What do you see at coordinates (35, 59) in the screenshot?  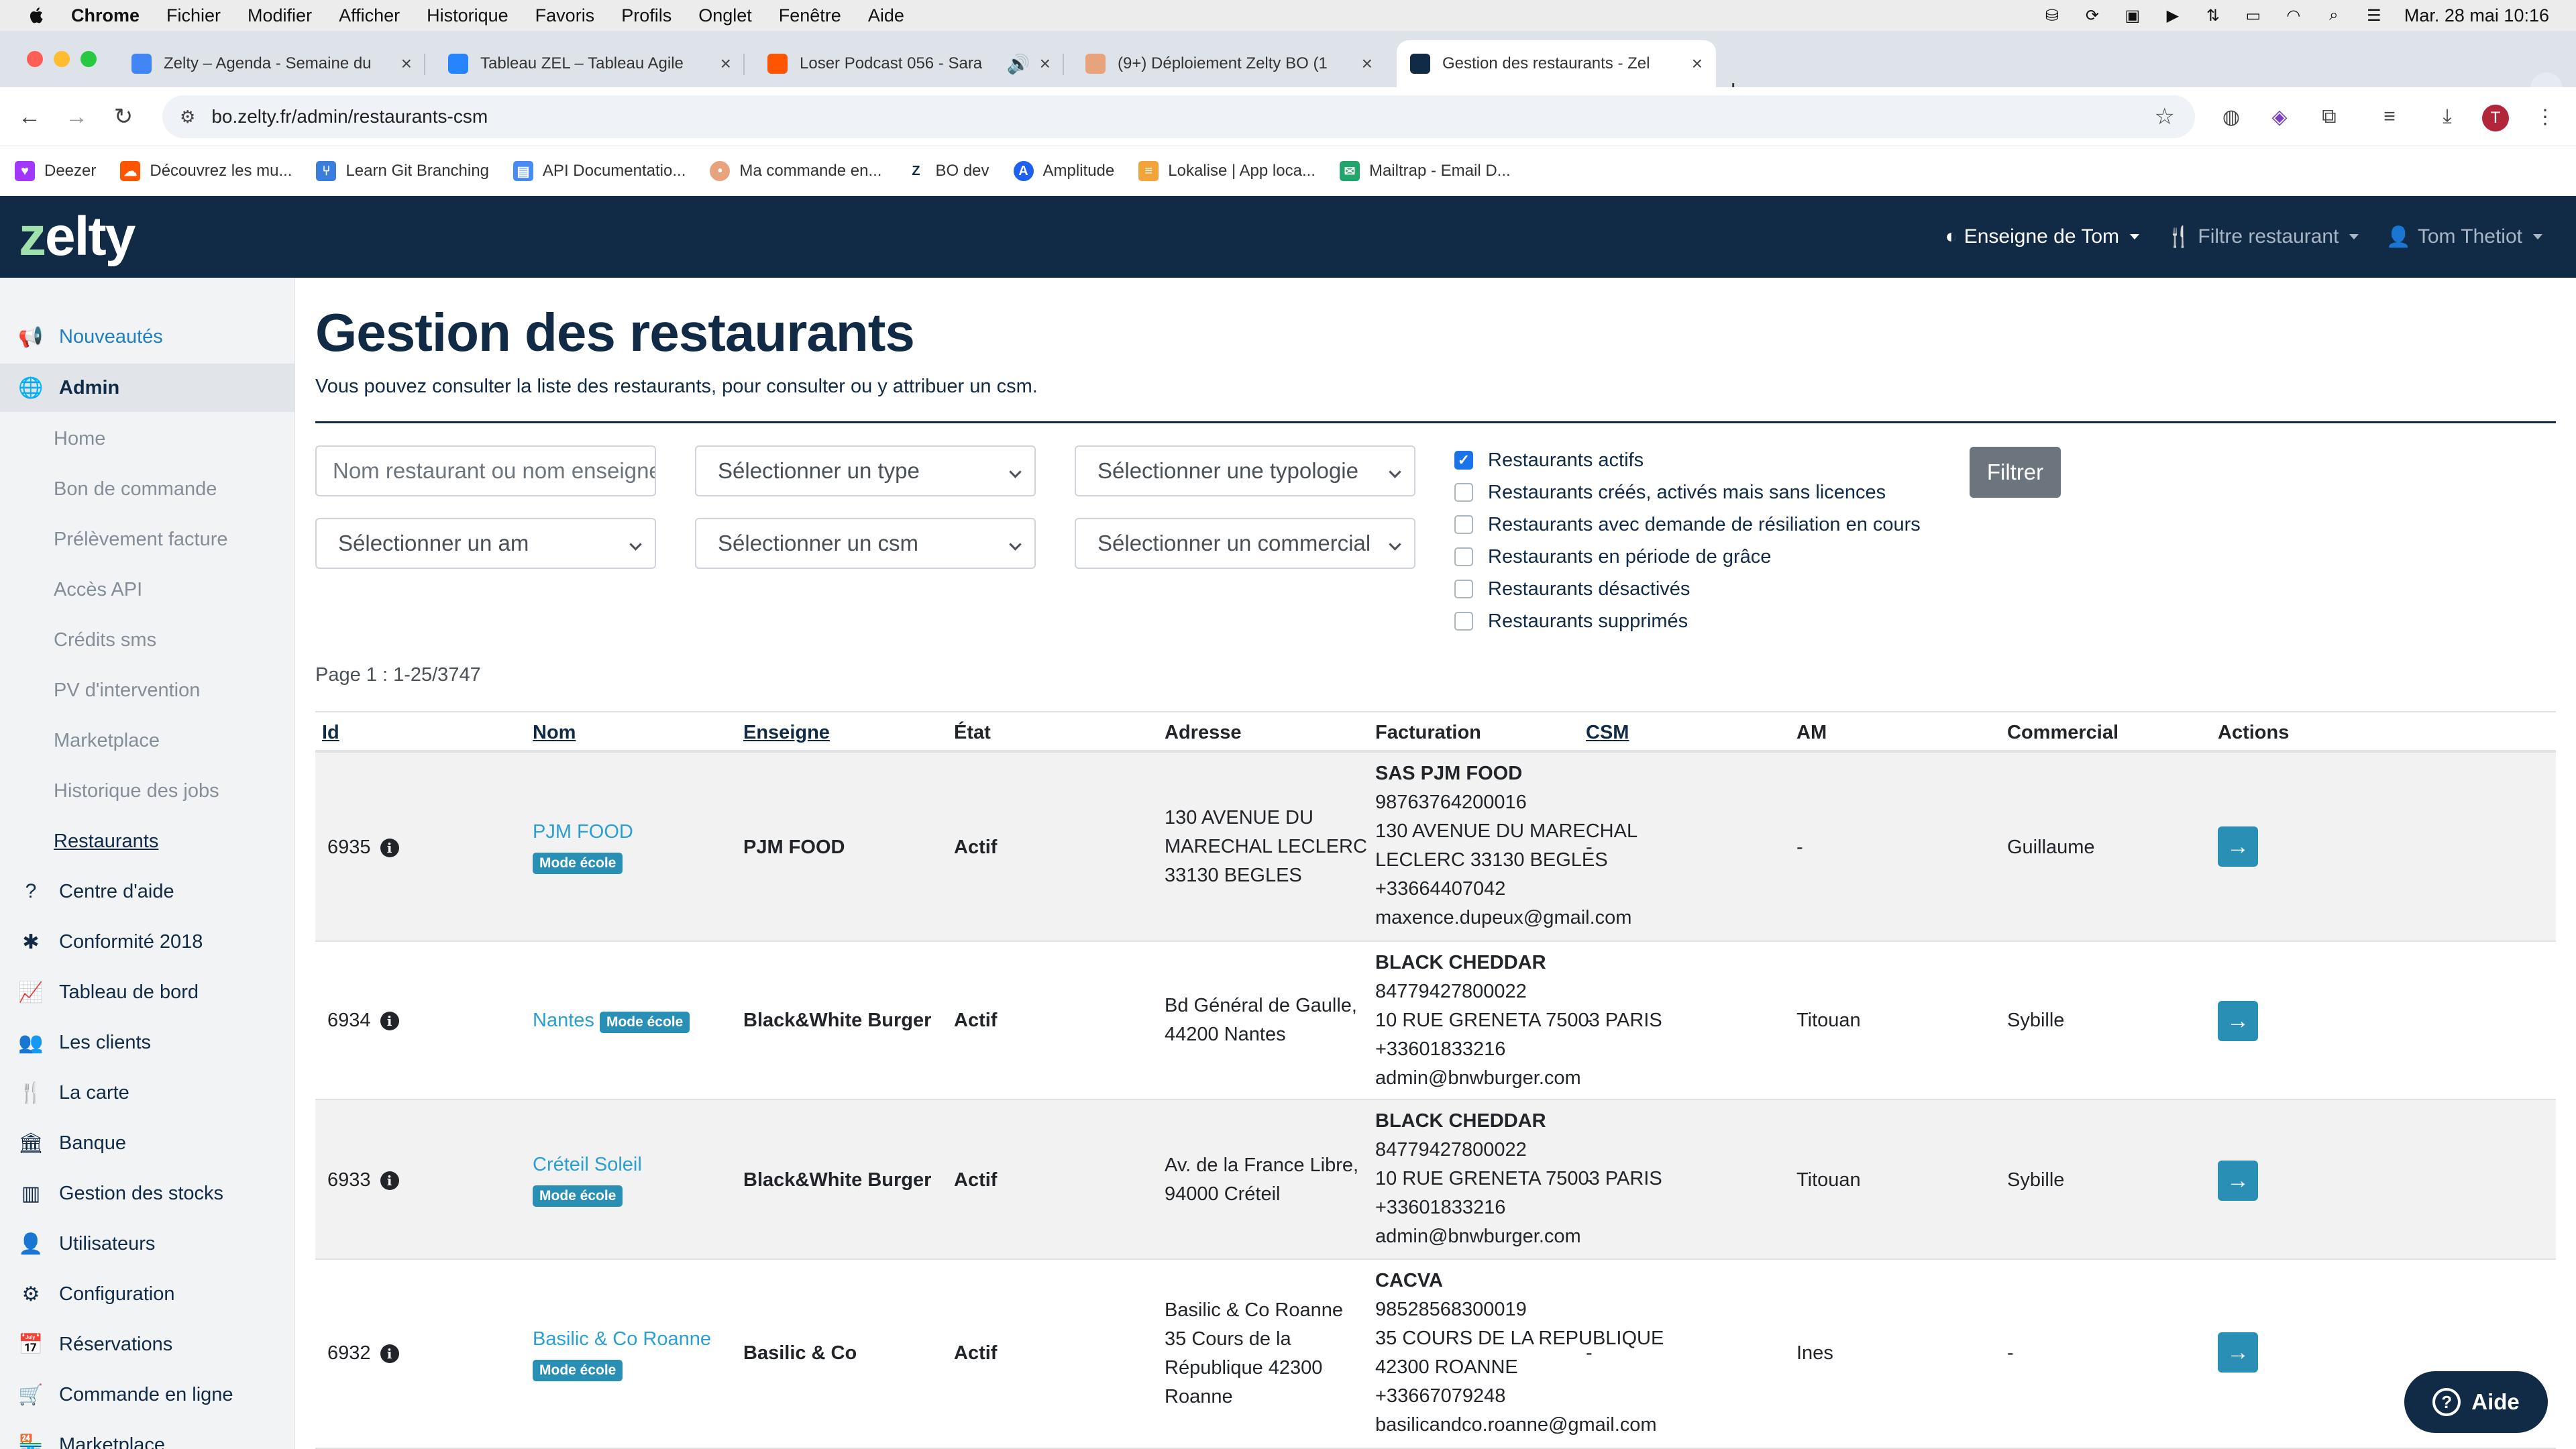 I see `window-close-button` at bounding box center [35, 59].